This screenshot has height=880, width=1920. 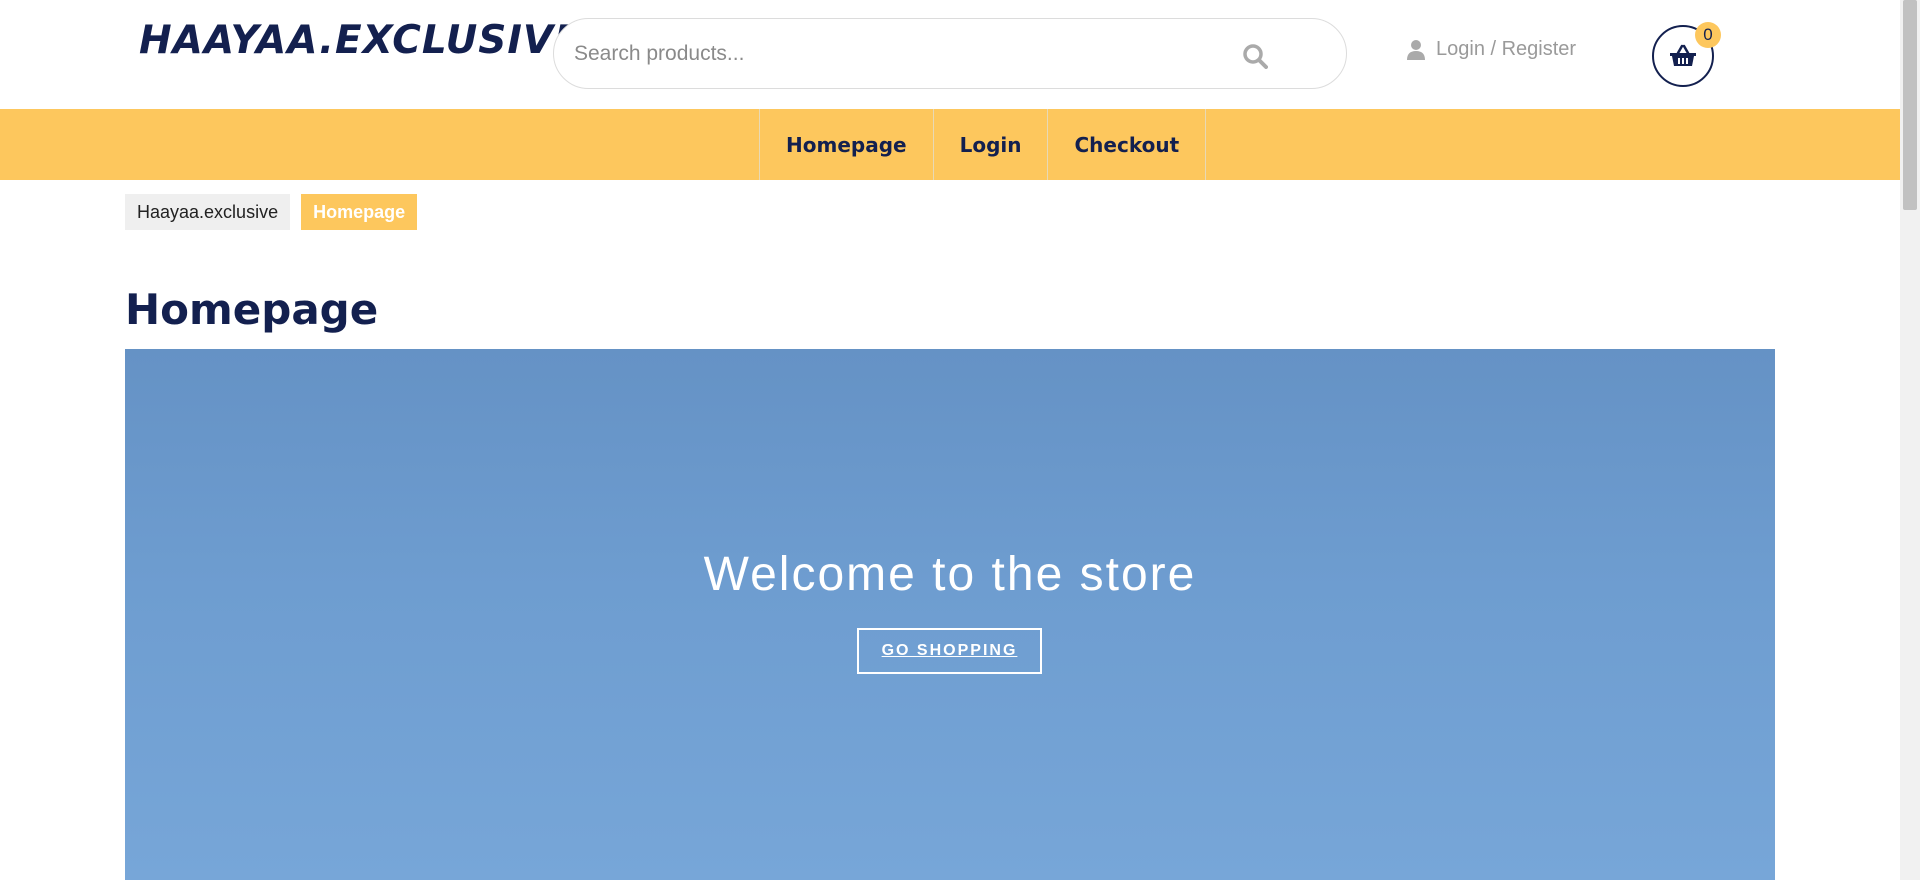 I want to click on hero-title: Welcome to the store, so click(x=950, y=574).